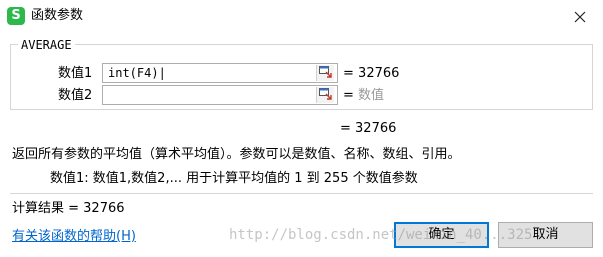  I want to click on close-icon, so click(580, 17).